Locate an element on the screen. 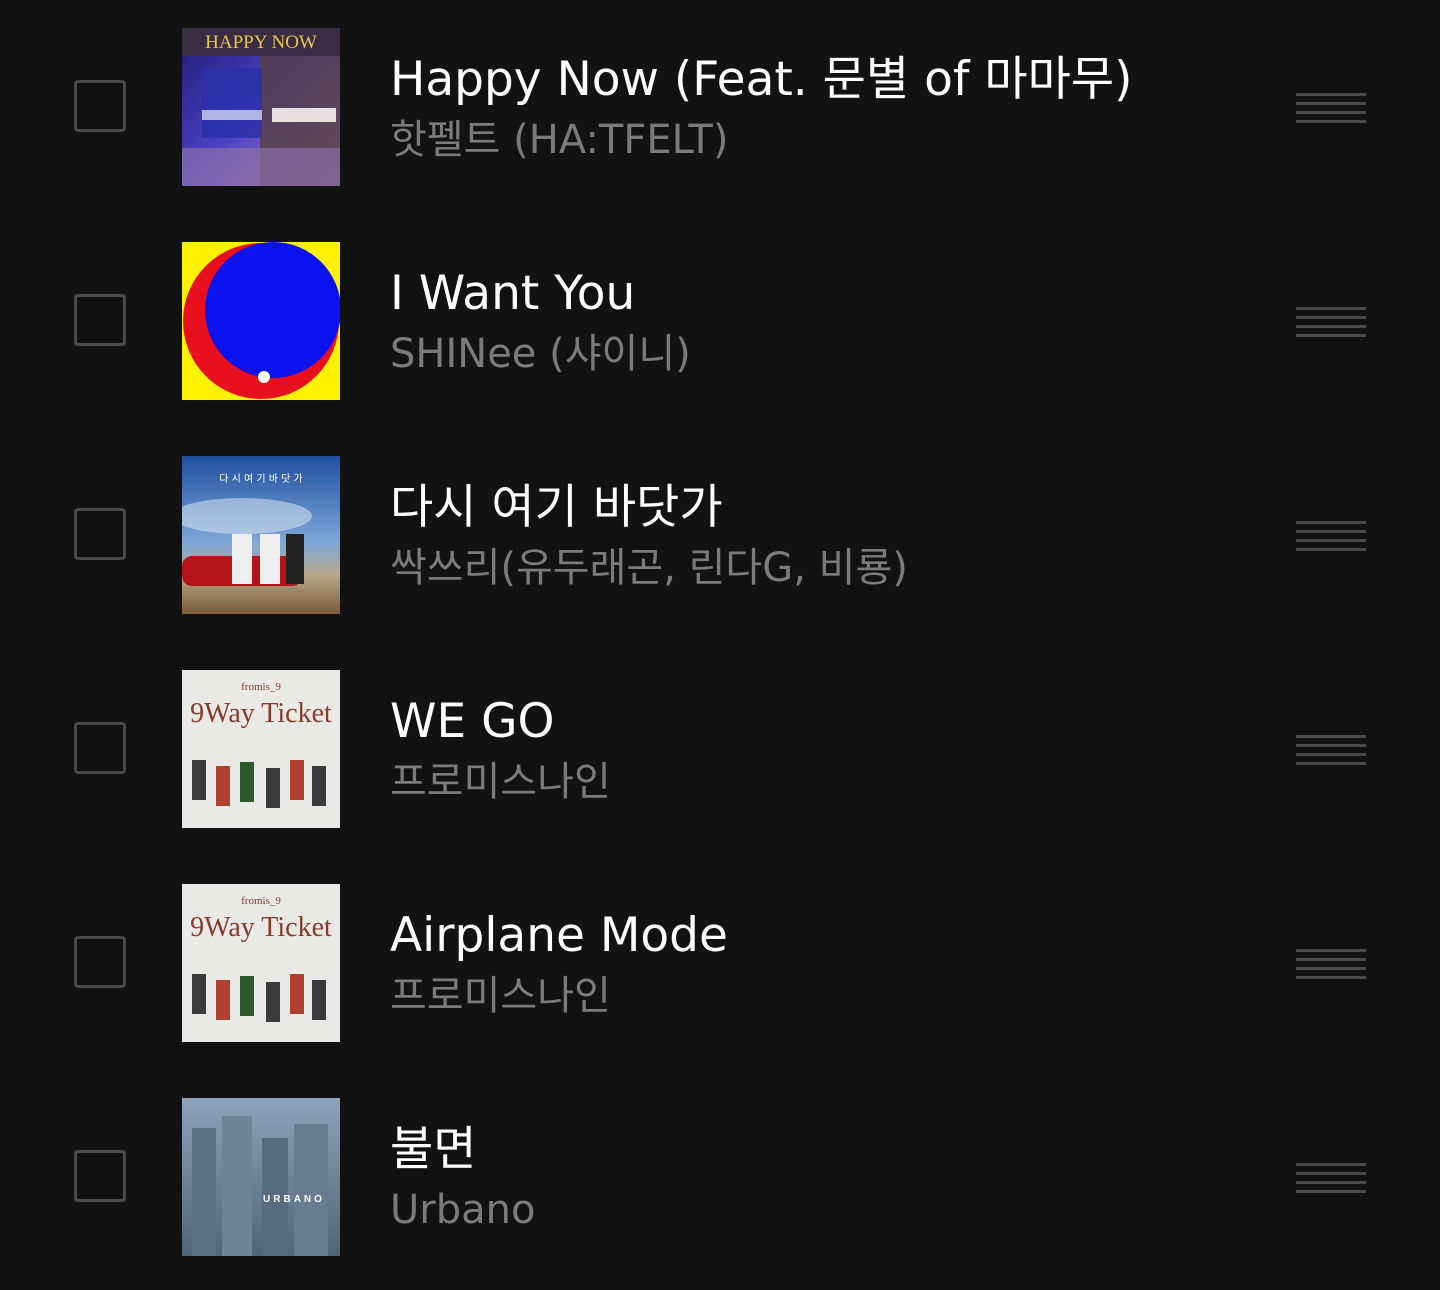 This screenshot has width=1440, height=1290. song-title: Airplane Mode is located at coordinates (559, 935).